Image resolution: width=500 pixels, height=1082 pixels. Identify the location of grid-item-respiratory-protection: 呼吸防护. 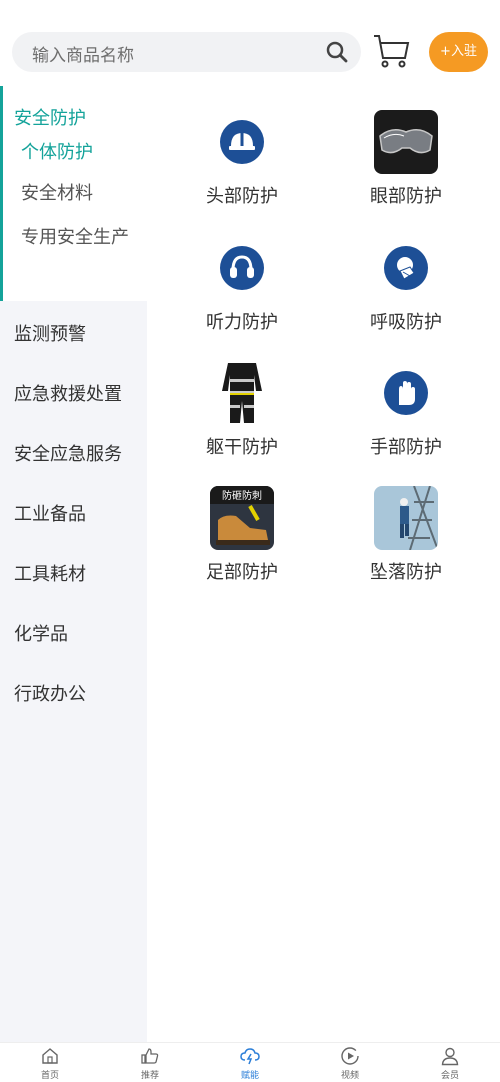
(406, 291).